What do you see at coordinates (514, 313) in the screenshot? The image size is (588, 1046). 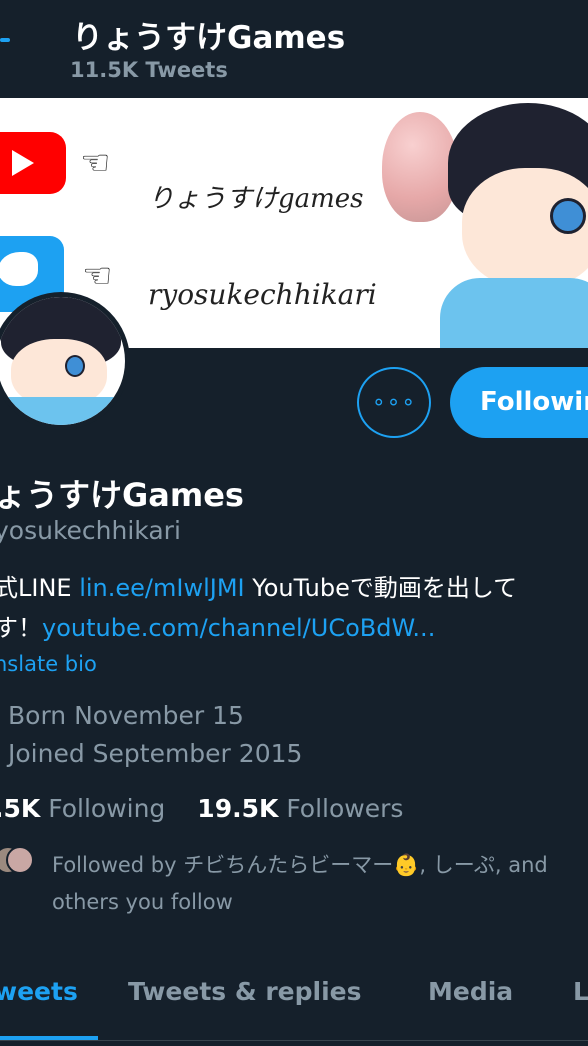 I see `character-hoodie` at bounding box center [514, 313].